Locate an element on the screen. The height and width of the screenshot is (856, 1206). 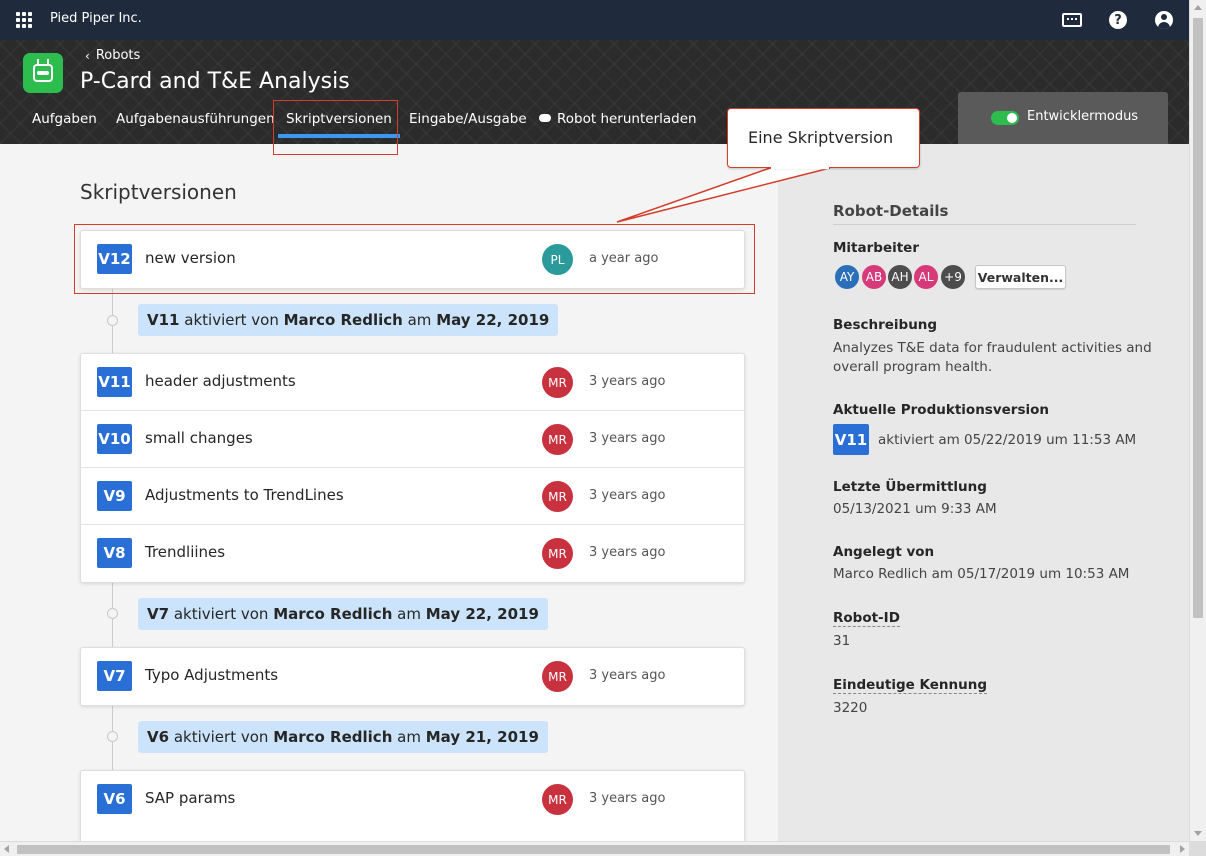
developer-mode-toggle is located at coordinates (1005, 118).